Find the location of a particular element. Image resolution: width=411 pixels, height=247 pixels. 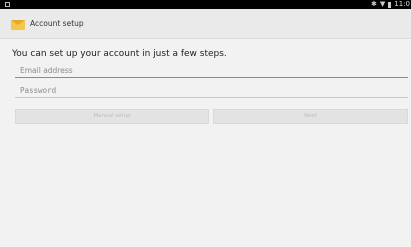

page-title: Account setup is located at coordinates (57, 23).